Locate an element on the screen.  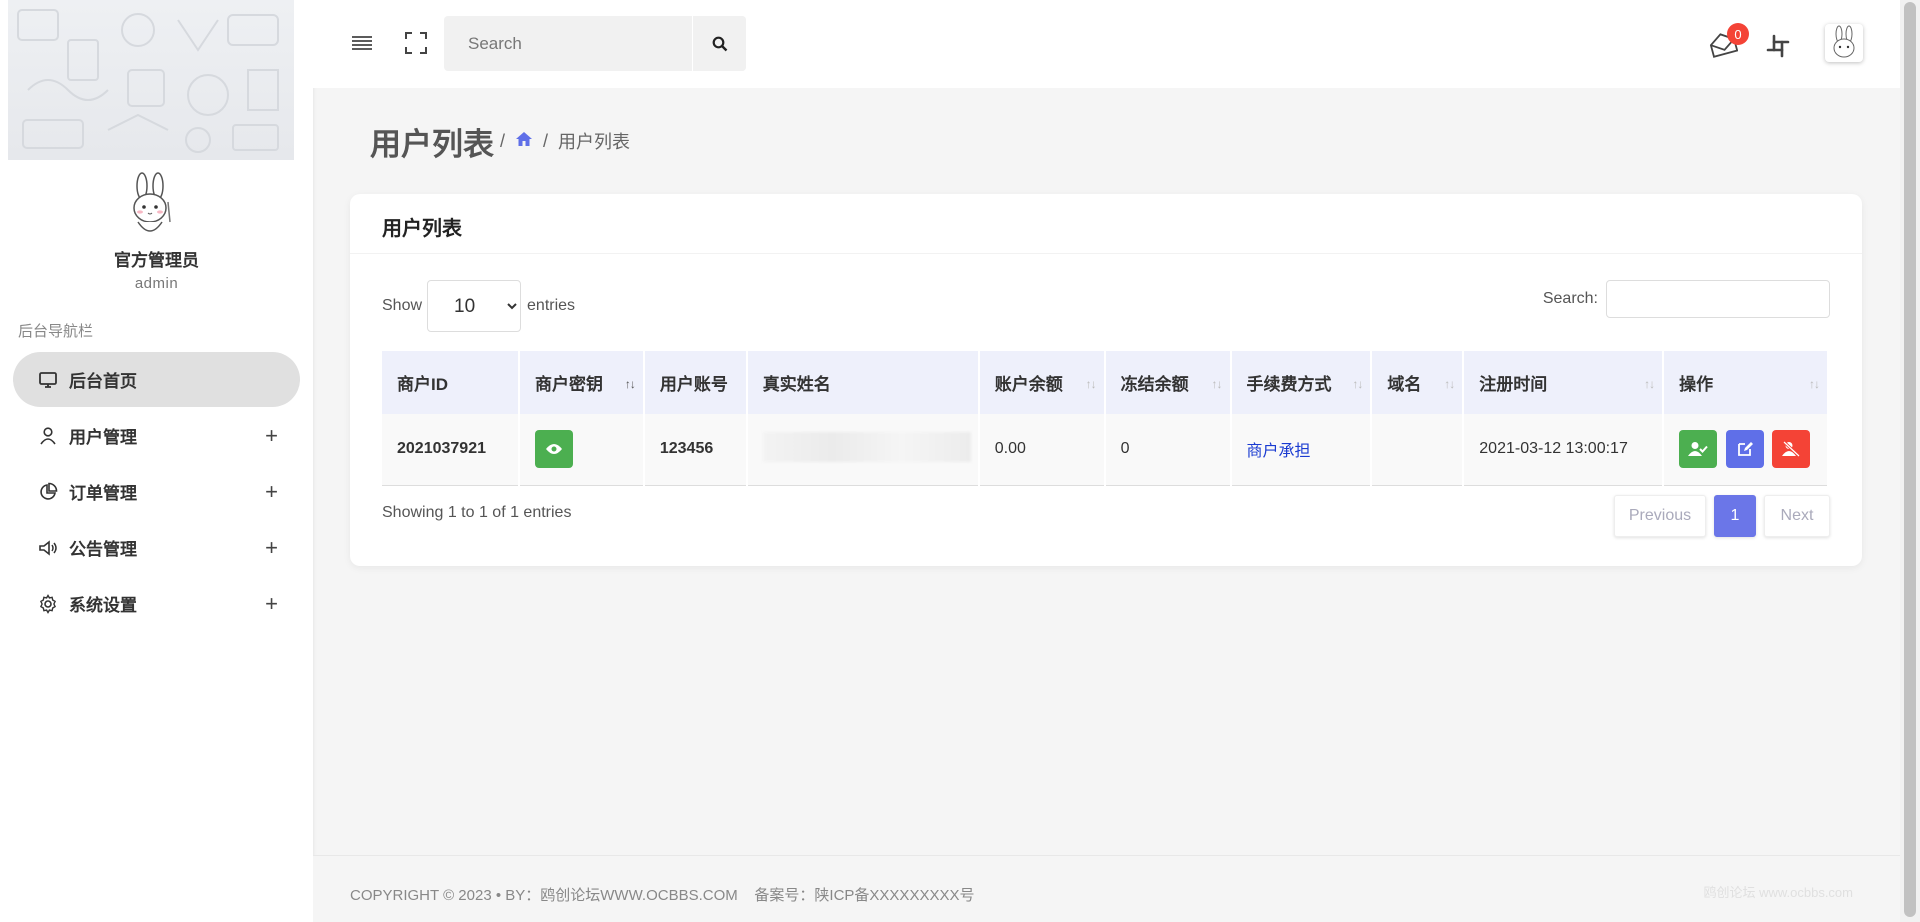
column-header-label: 注册时间 is located at coordinates (1513, 384).